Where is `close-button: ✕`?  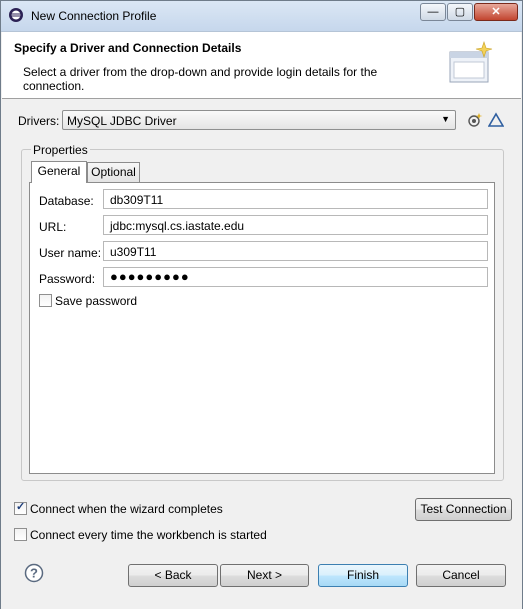 close-button: ✕ is located at coordinates (496, 12).